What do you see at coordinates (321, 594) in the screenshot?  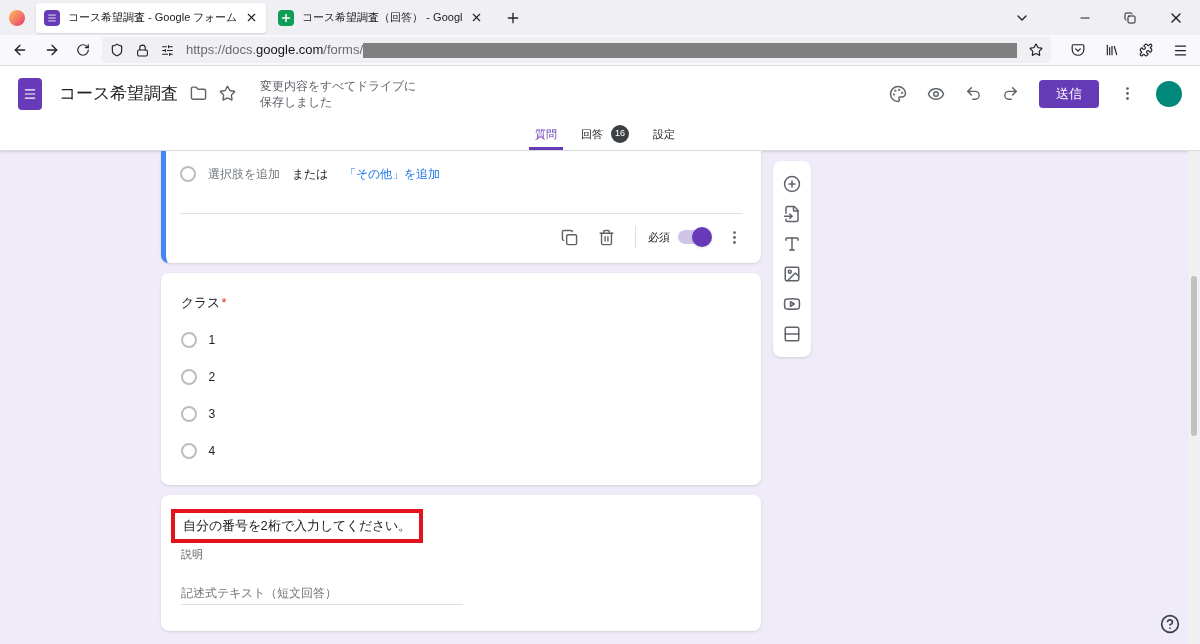 I see `short-answer-field: 記述式テキスト（短文回答）` at bounding box center [321, 594].